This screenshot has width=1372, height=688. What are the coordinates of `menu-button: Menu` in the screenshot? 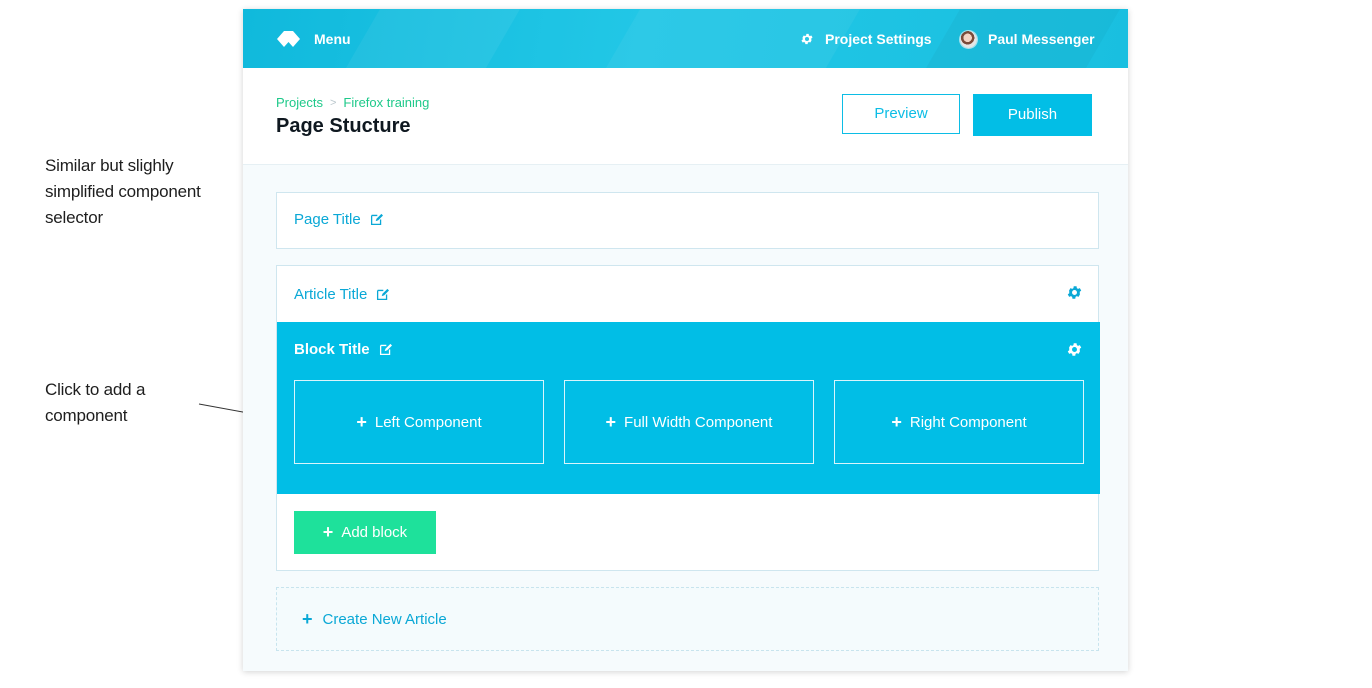 It's located at (314, 39).